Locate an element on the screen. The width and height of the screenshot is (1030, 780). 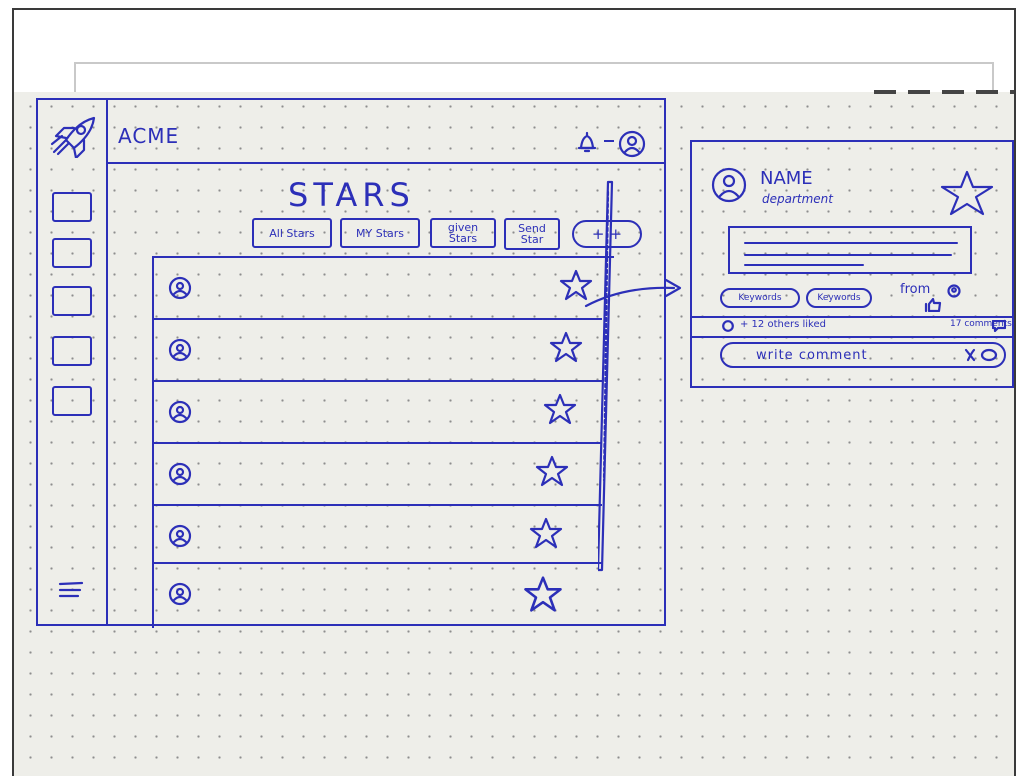
hamburger-menu-icon is located at coordinates (71, 590).